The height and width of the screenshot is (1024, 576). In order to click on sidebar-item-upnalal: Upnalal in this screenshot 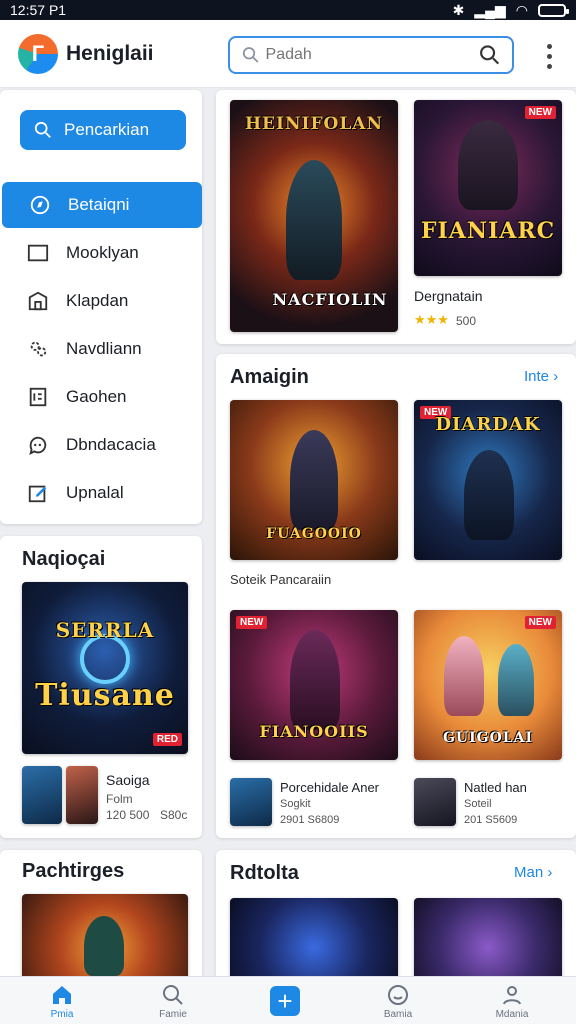, I will do `click(101, 493)`.